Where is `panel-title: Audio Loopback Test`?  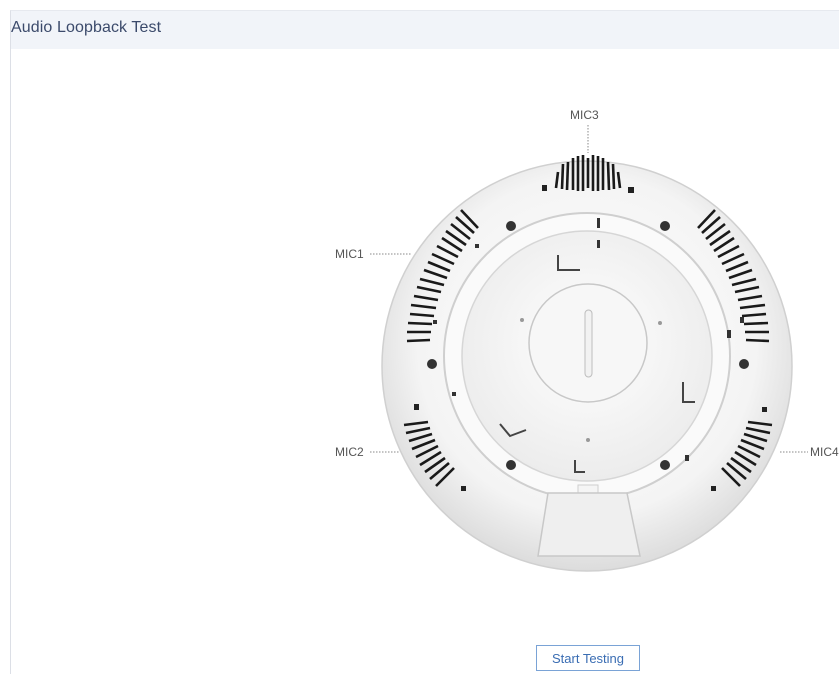 panel-title: Audio Loopback Test is located at coordinates (86, 27).